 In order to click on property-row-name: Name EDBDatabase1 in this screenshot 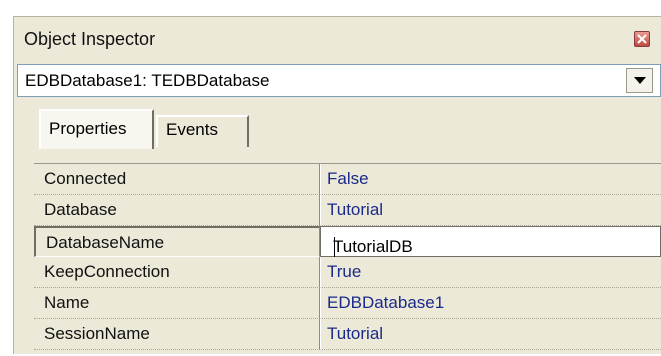, I will do `click(347, 303)`.